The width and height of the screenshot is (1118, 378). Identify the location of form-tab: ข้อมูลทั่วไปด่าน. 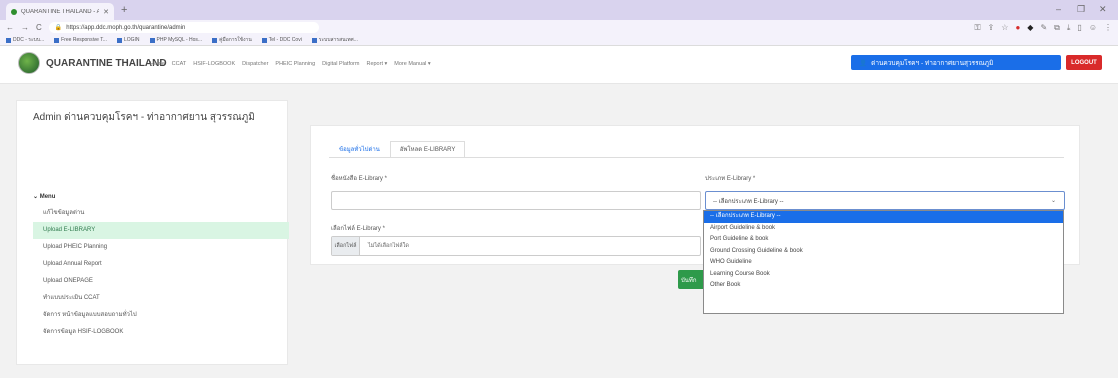
(359, 149).